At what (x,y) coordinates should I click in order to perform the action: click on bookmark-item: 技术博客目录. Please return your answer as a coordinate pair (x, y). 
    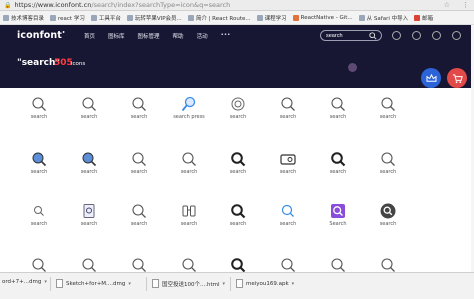
    Looking at the image, I should click on (23, 18).